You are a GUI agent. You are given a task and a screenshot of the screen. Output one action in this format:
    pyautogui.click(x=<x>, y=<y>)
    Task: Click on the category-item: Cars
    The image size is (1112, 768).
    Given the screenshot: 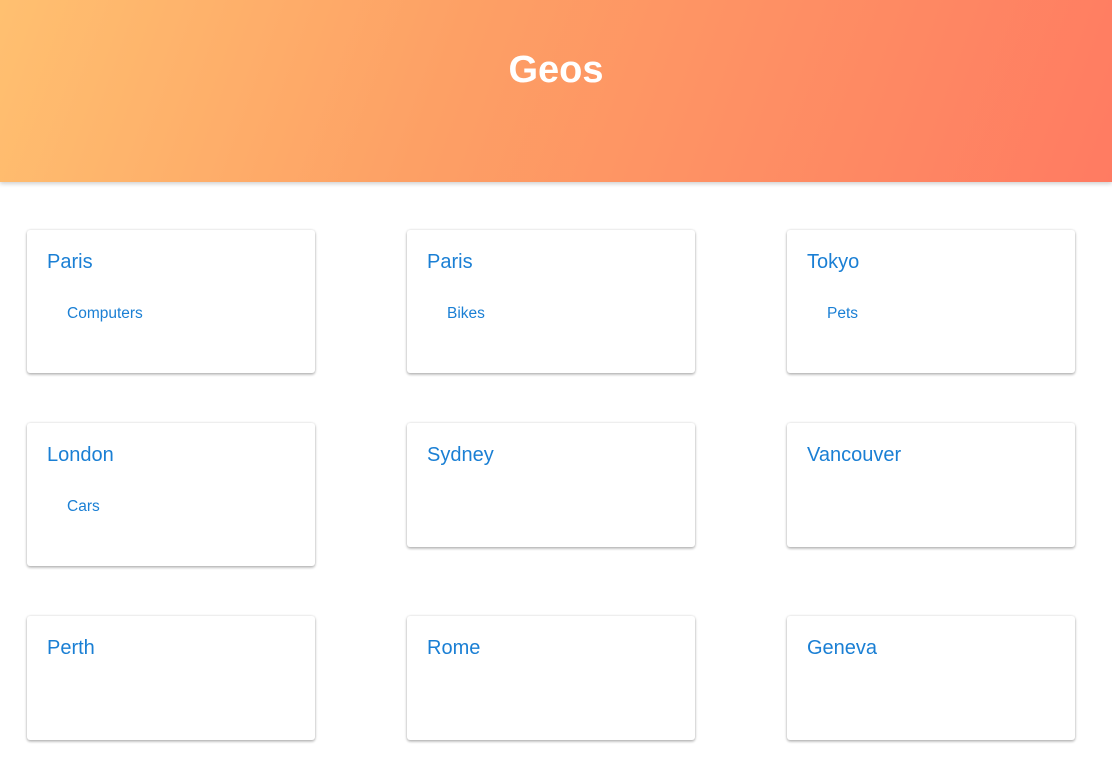 What is the action you would take?
    pyautogui.click(x=171, y=507)
    